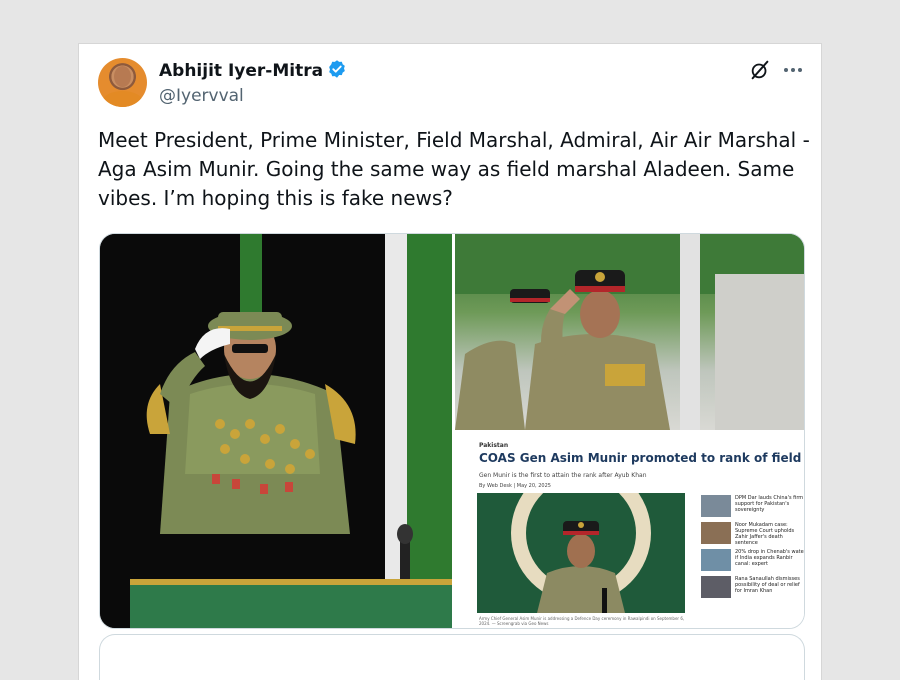  I want to click on news-byline: By Web Desk | May 20, 2025, so click(515, 486).